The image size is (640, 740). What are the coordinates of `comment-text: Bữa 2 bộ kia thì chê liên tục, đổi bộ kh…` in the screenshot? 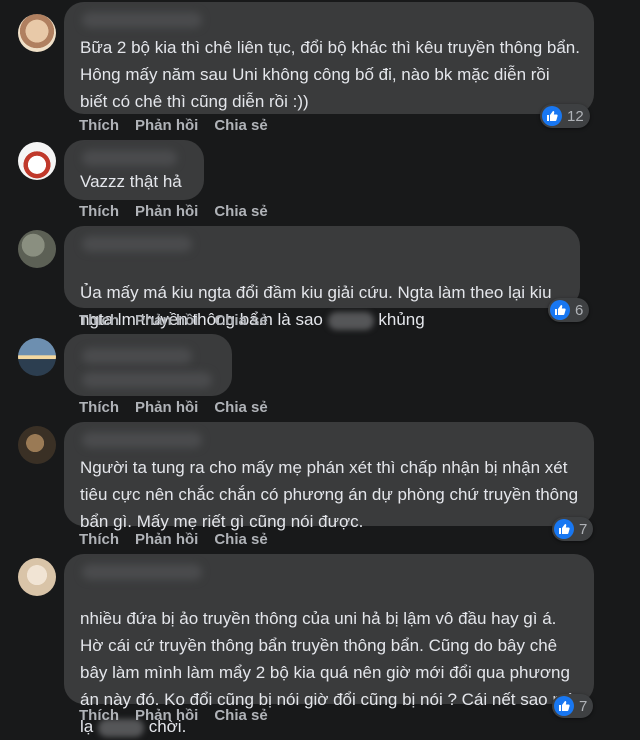 It's located at (330, 74).